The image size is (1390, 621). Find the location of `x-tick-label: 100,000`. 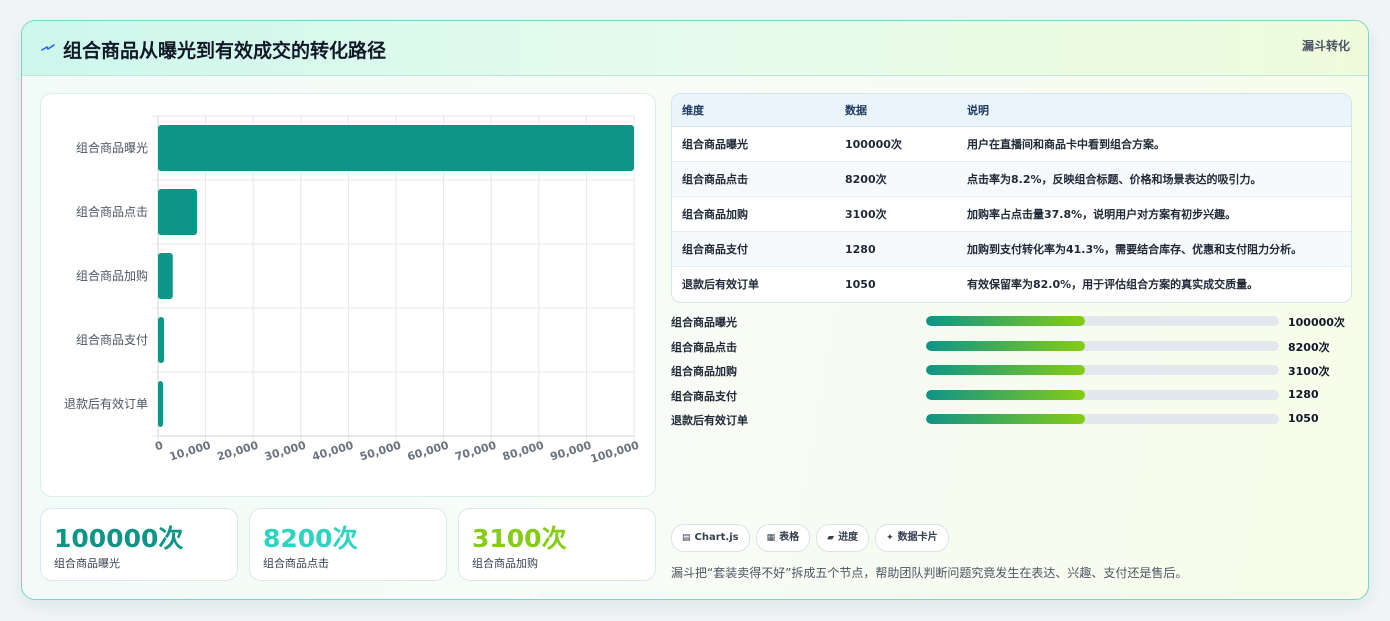

x-tick-label: 100,000 is located at coordinates (615, 452).